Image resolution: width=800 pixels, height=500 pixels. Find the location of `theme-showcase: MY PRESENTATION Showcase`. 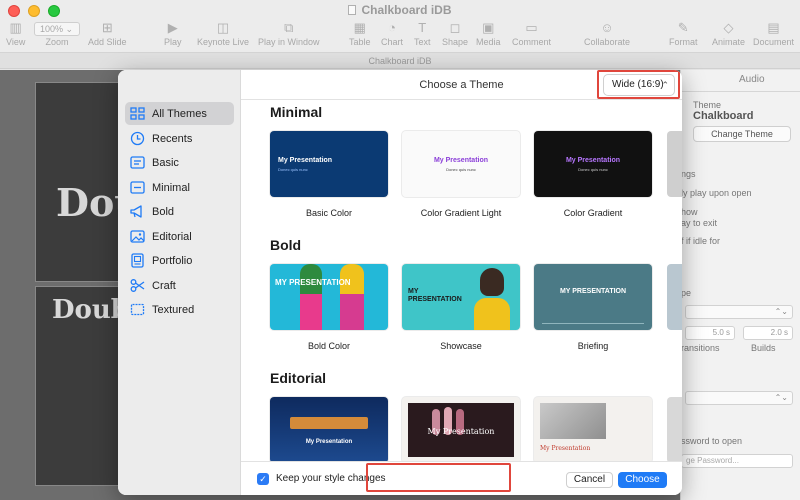

theme-showcase: MY PRESENTATION Showcase is located at coordinates (461, 307).